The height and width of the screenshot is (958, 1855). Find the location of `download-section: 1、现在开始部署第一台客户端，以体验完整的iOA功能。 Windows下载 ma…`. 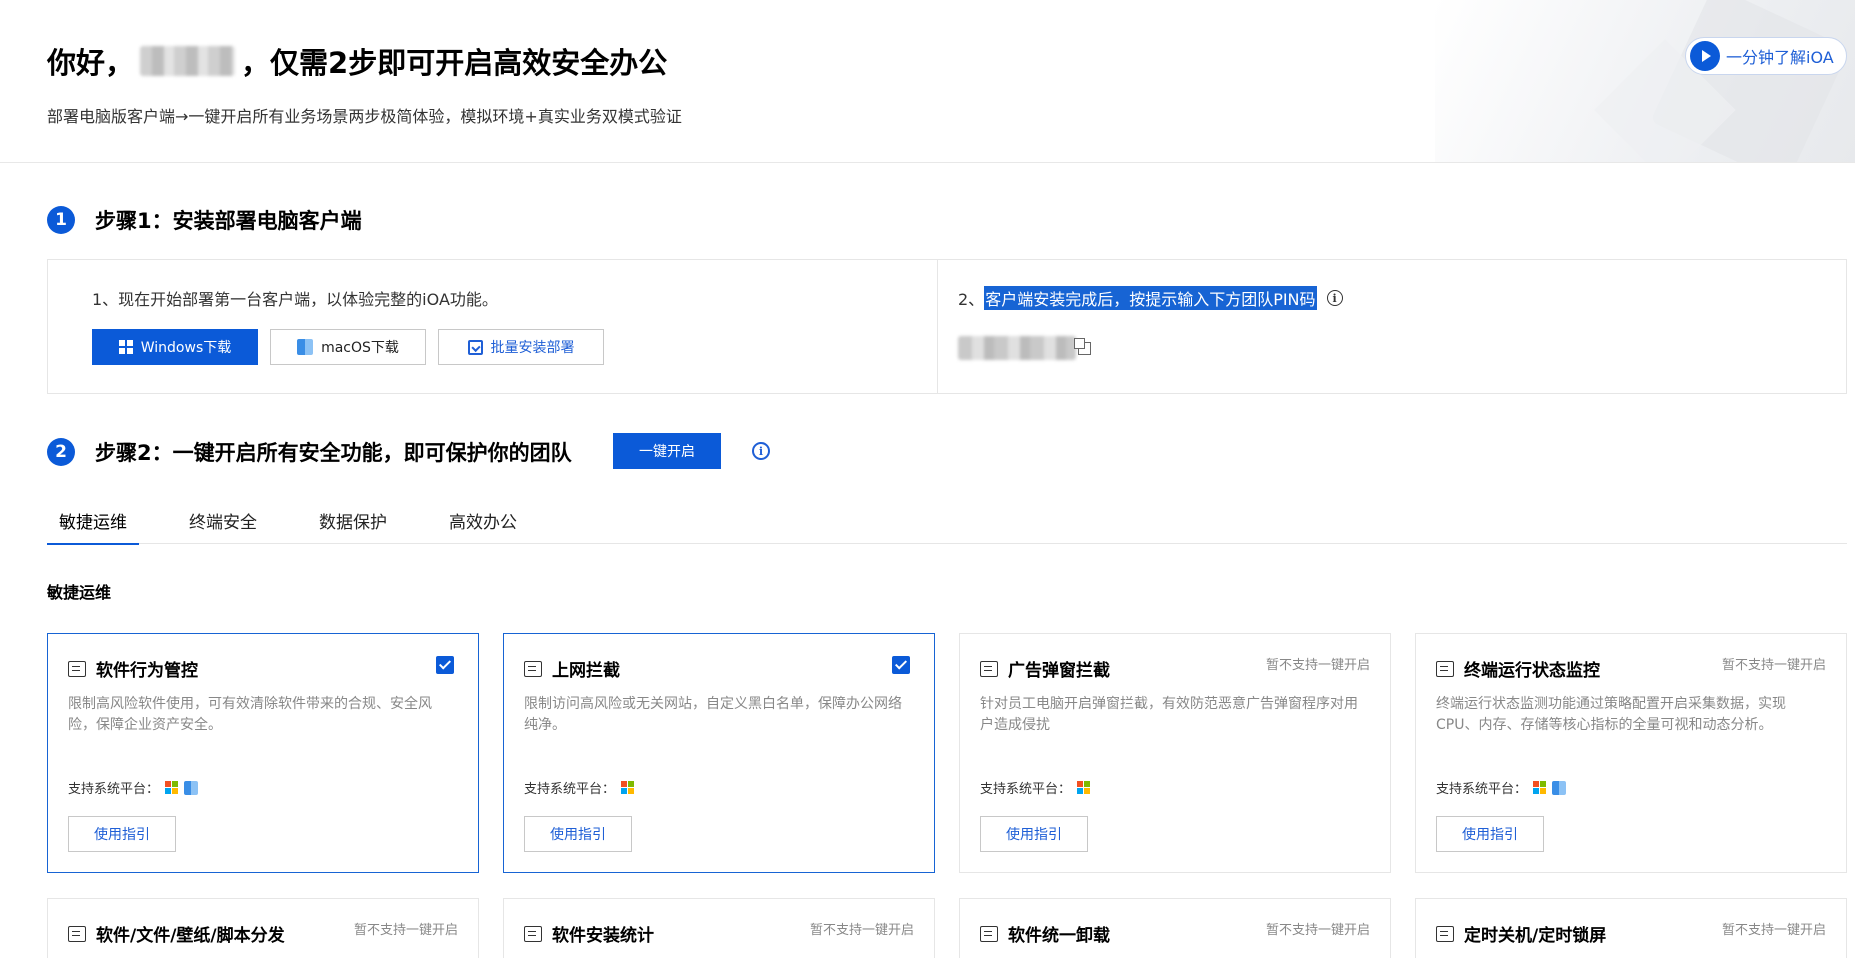

download-section: 1、现在开始部署第一台客户端，以体验完整的iOA功能。 Windows下载 ma… is located at coordinates (493, 326).